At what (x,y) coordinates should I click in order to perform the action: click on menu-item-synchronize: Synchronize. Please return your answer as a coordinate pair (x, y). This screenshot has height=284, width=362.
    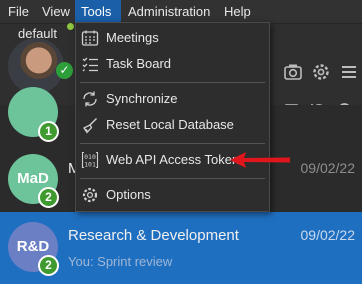
    Looking at the image, I should click on (172, 99).